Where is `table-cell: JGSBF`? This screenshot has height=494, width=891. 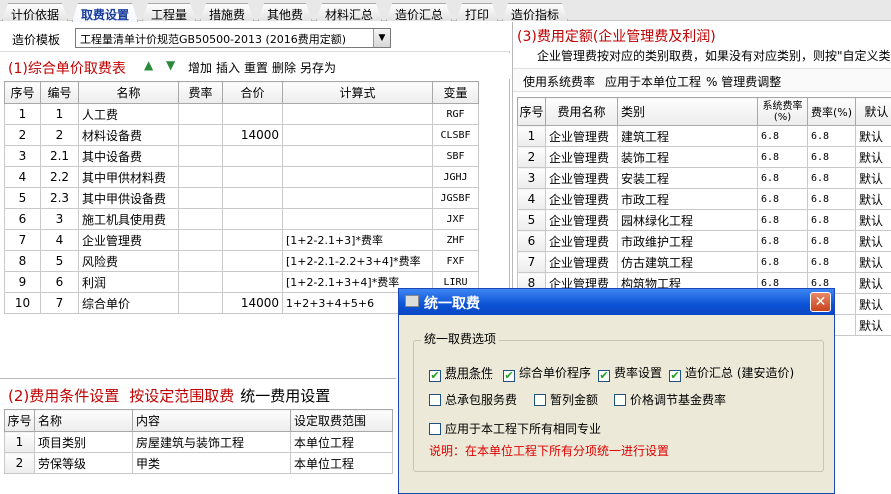 table-cell: JGSBF is located at coordinates (455, 198).